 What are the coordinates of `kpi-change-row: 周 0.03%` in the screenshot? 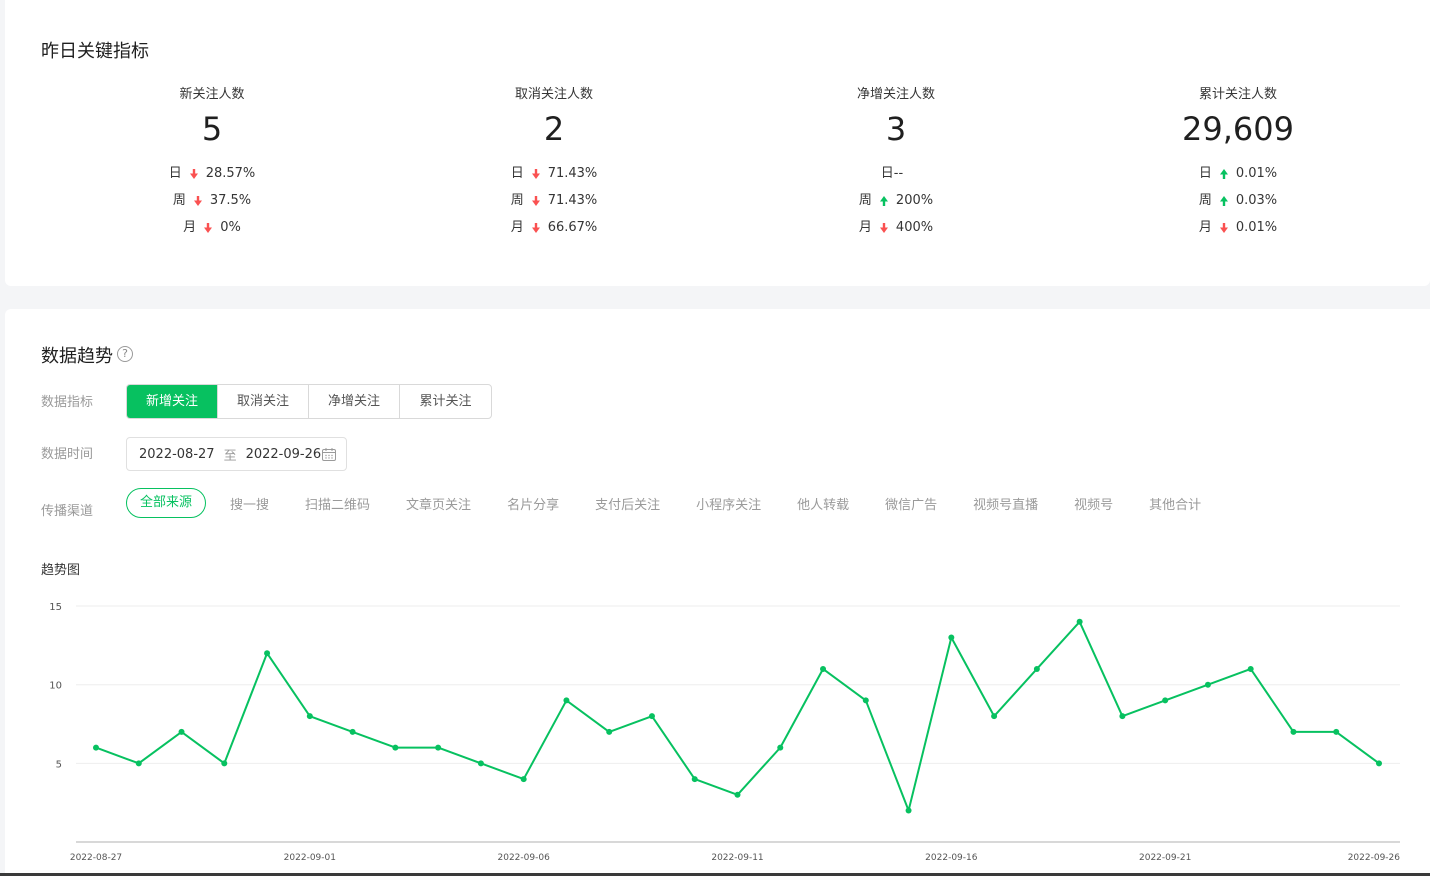 It's located at (1238, 200).